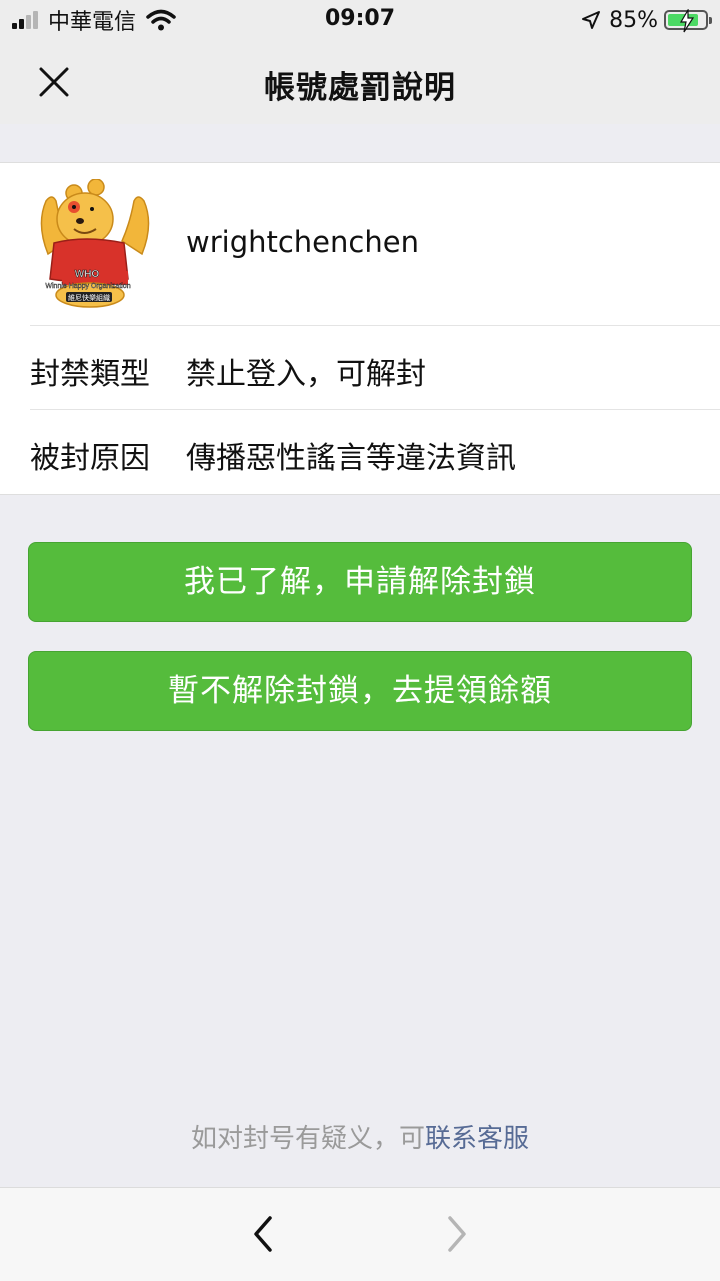  I want to click on chevron-left-icon, so click(263, 1234).